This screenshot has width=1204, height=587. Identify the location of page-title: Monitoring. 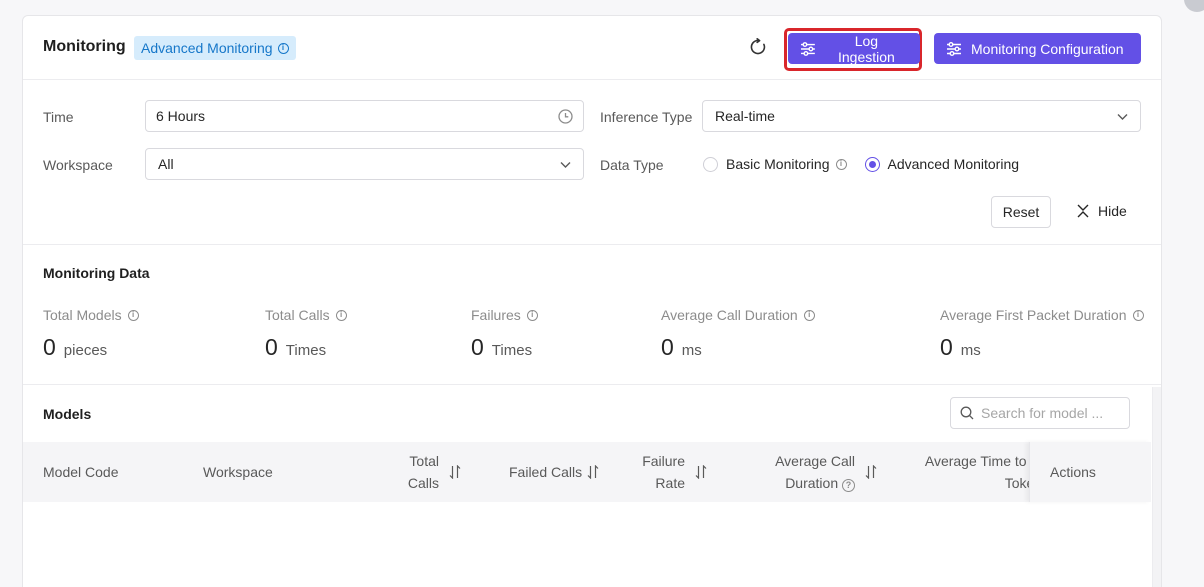
(84, 46).